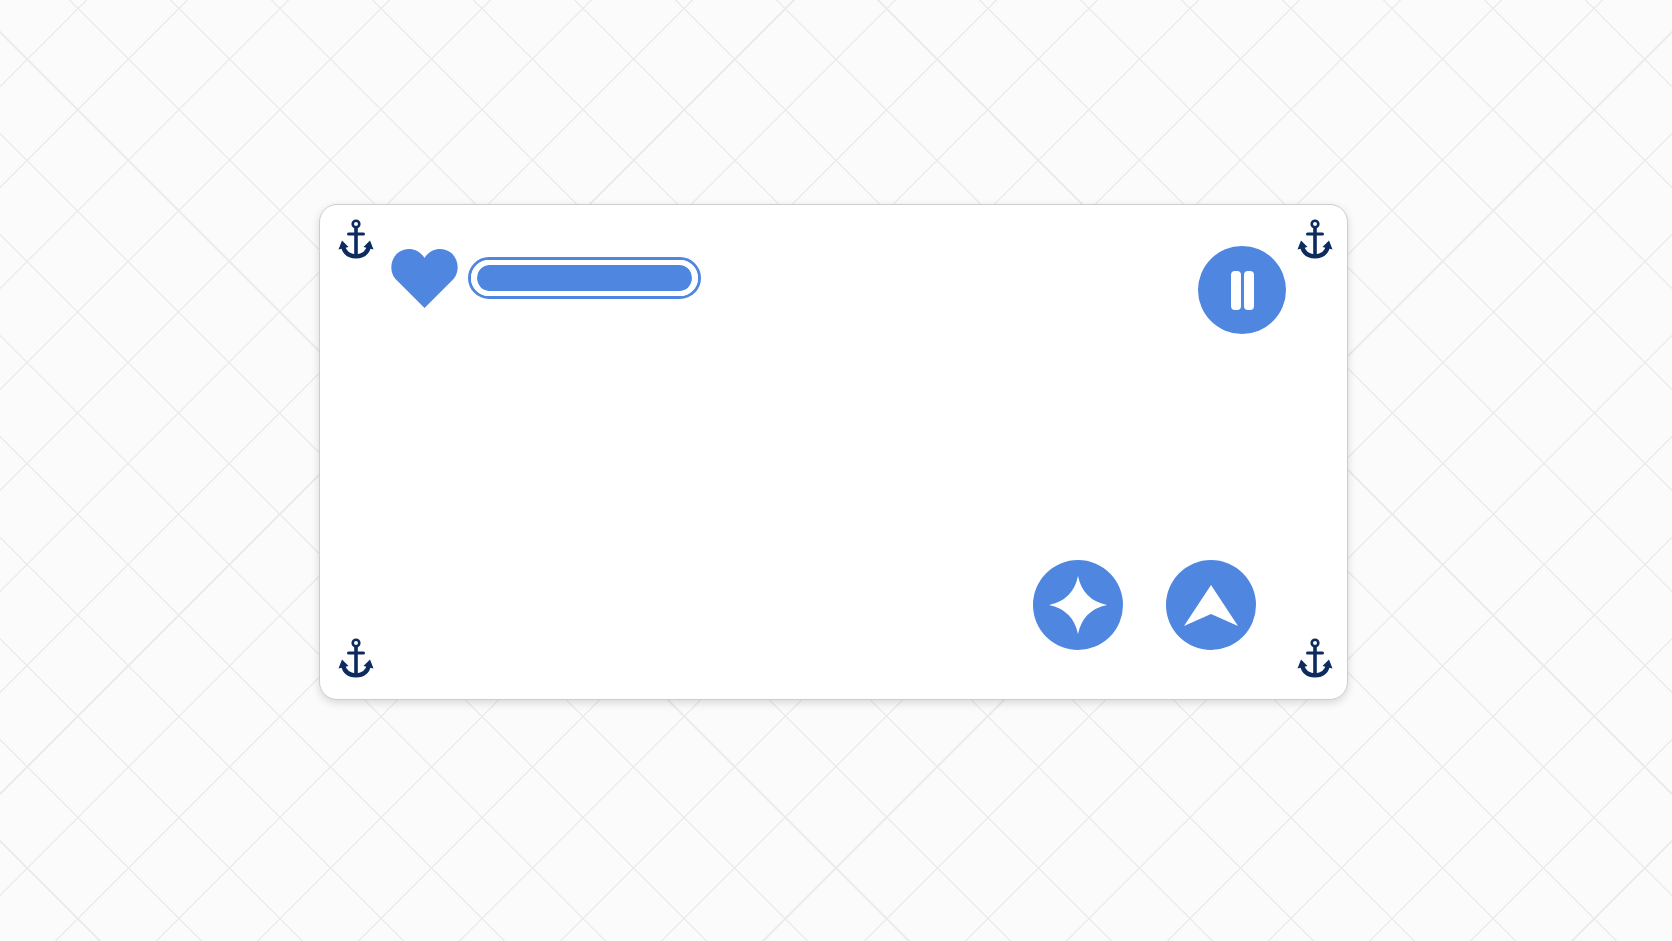  What do you see at coordinates (1078, 605) in the screenshot?
I see `sparkle-icon` at bounding box center [1078, 605].